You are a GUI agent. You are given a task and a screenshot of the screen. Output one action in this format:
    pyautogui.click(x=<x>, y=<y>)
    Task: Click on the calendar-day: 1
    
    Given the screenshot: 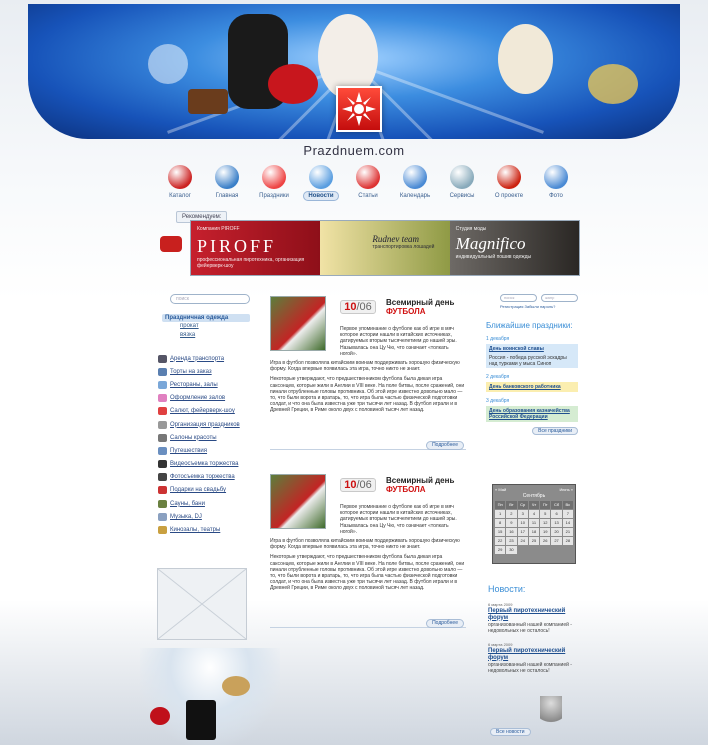 What is the action you would take?
    pyautogui.click(x=500, y=514)
    